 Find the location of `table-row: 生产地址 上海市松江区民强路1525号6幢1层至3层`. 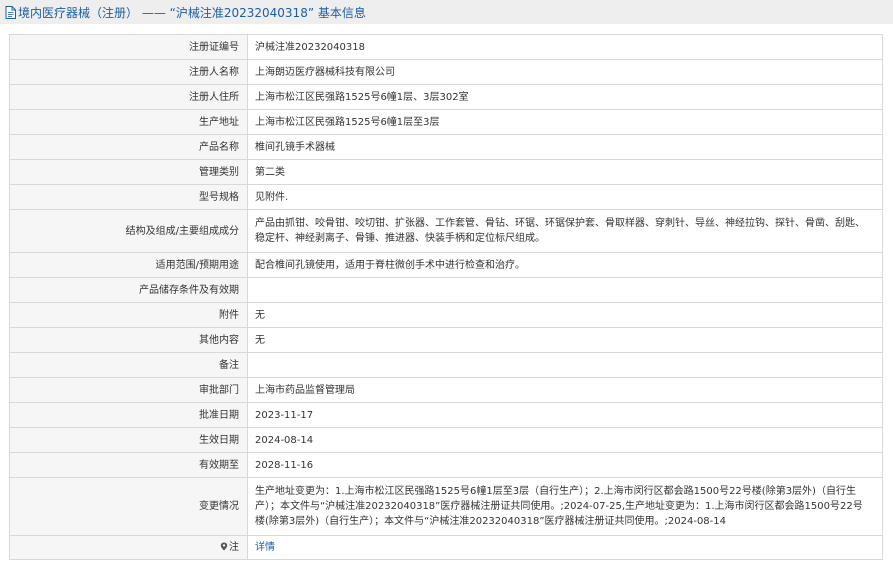

table-row: 生产地址 上海市松江区民强路1525号6幢1层至3层 is located at coordinates (446, 122).